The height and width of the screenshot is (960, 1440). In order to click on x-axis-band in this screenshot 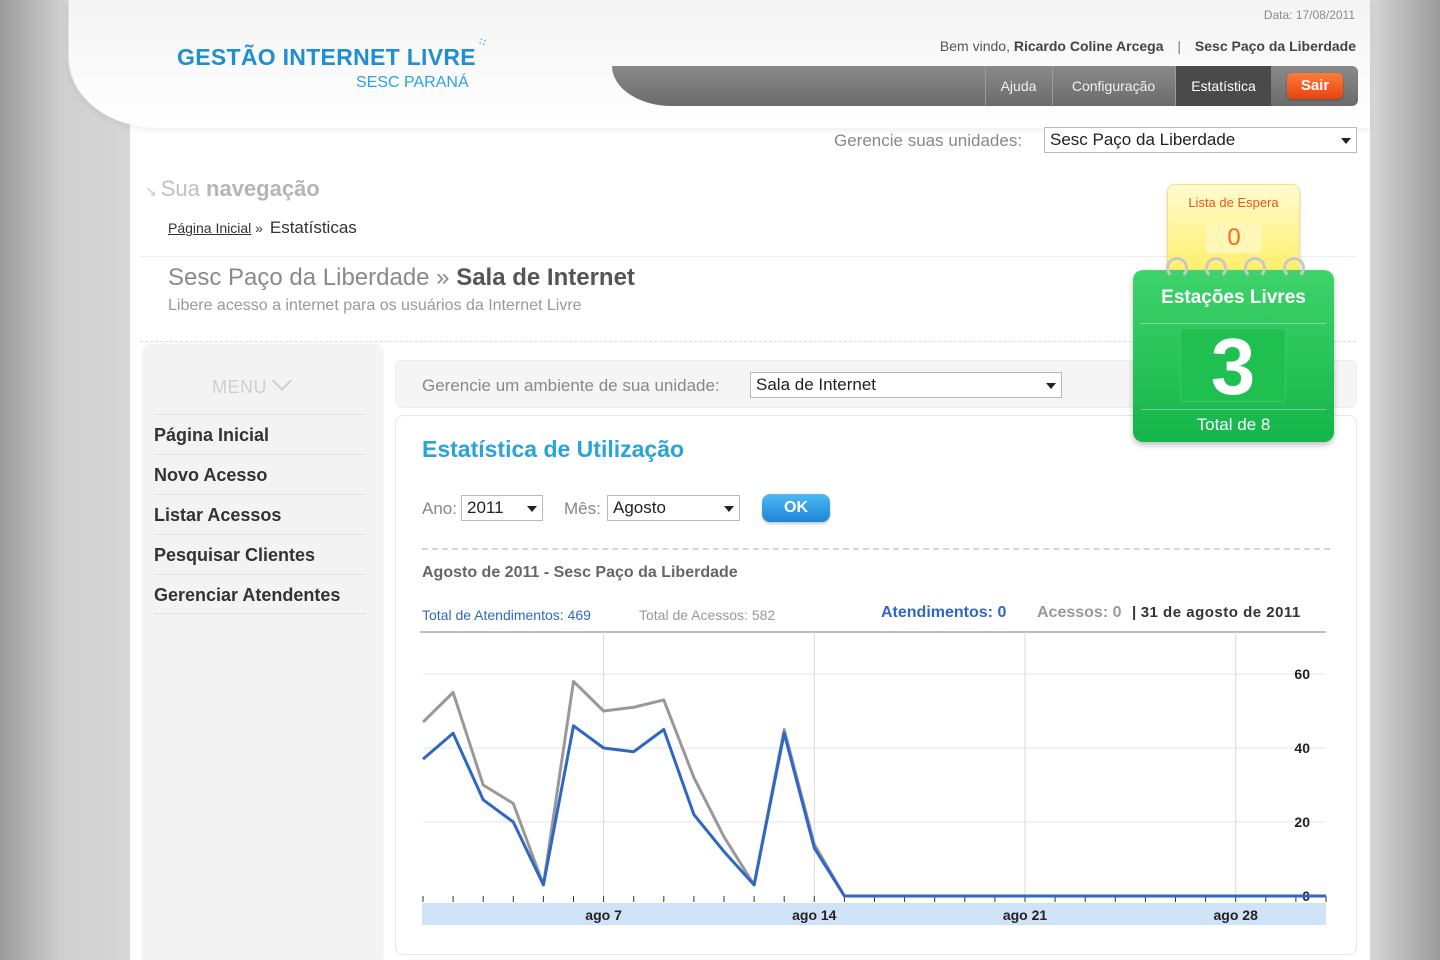, I will do `click(874, 914)`.